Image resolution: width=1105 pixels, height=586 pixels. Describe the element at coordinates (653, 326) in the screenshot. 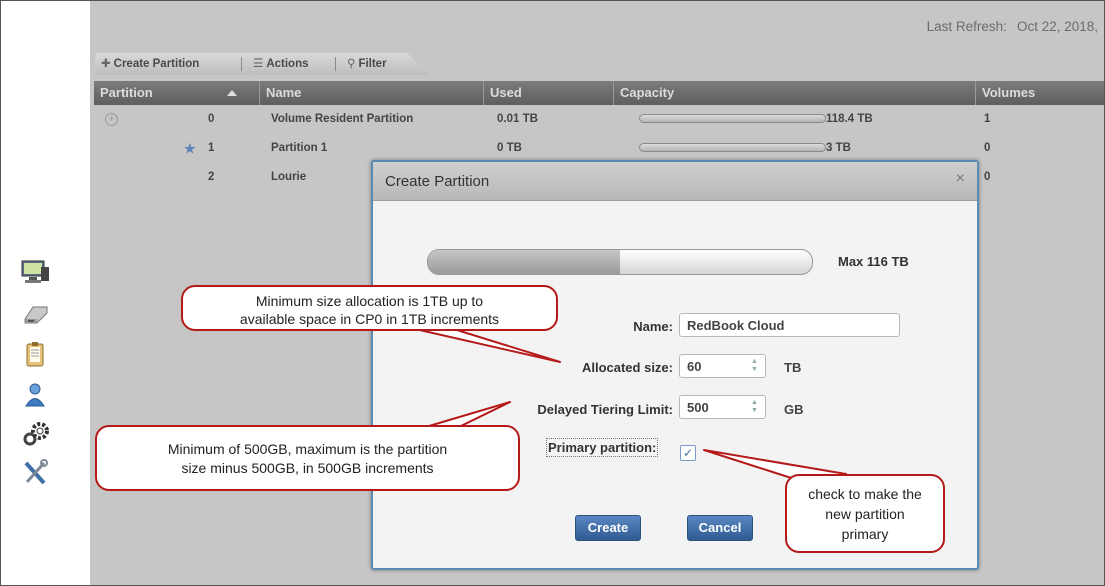

I see `name-label: Name:` at that location.